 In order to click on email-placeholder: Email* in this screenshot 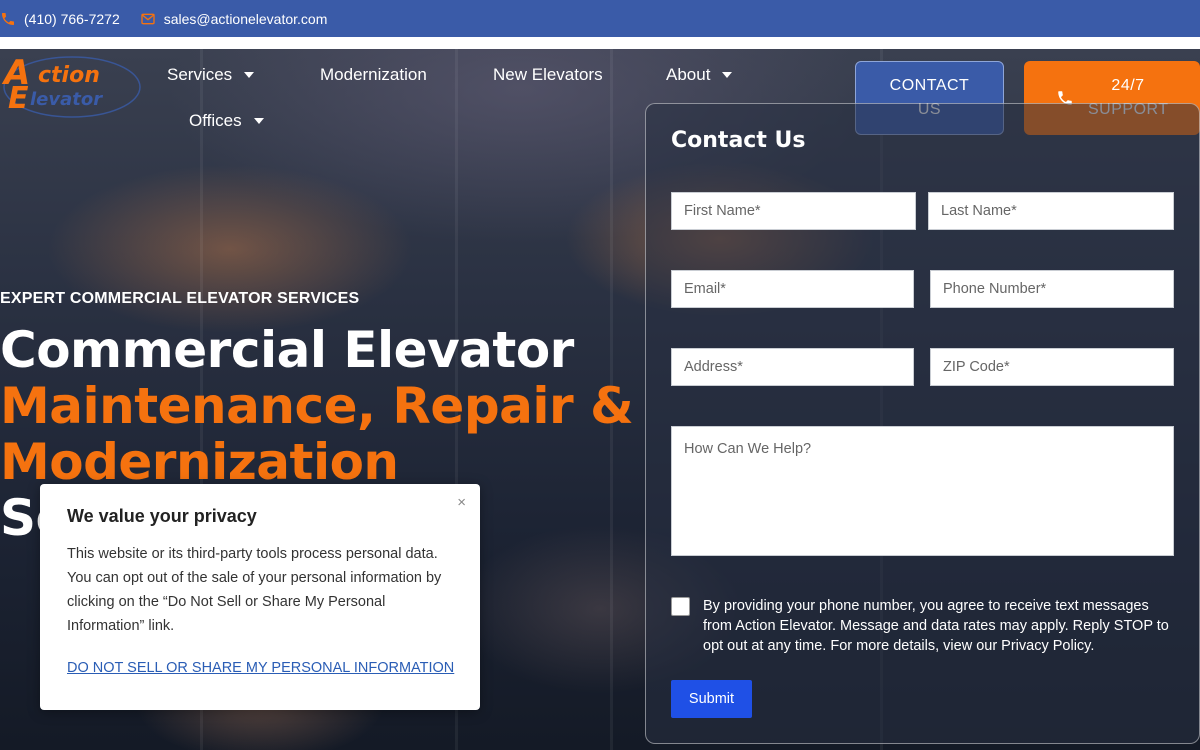, I will do `click(705, 289)`.